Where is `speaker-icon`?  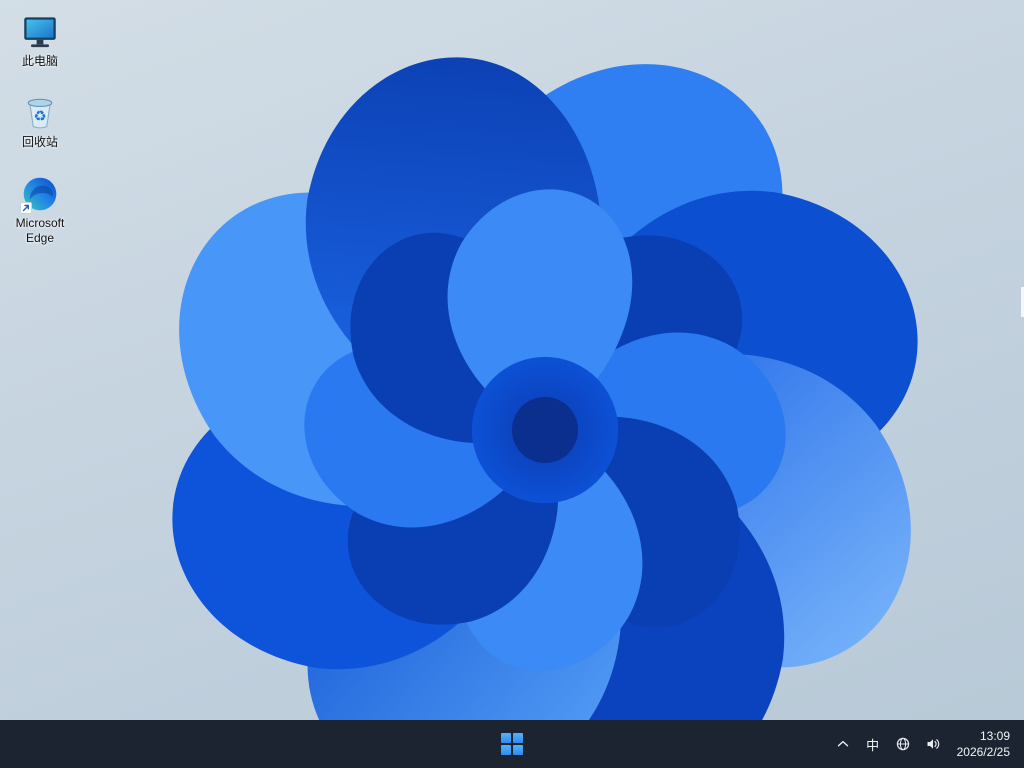 speaker-icon is located at coordinates (933, 744).